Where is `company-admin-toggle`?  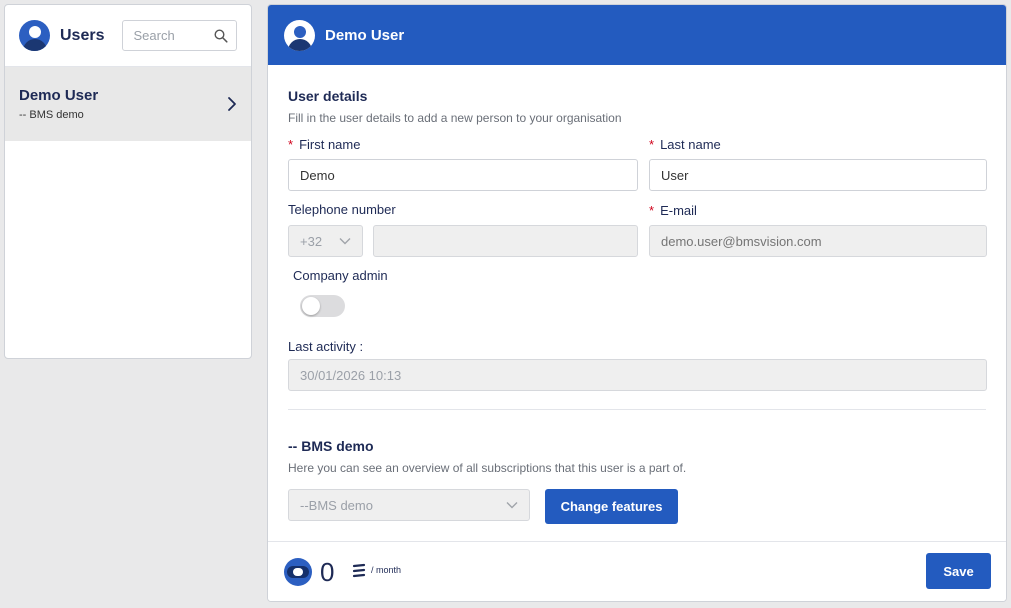
company-admin-toggle is located at coordinates (322, 306).